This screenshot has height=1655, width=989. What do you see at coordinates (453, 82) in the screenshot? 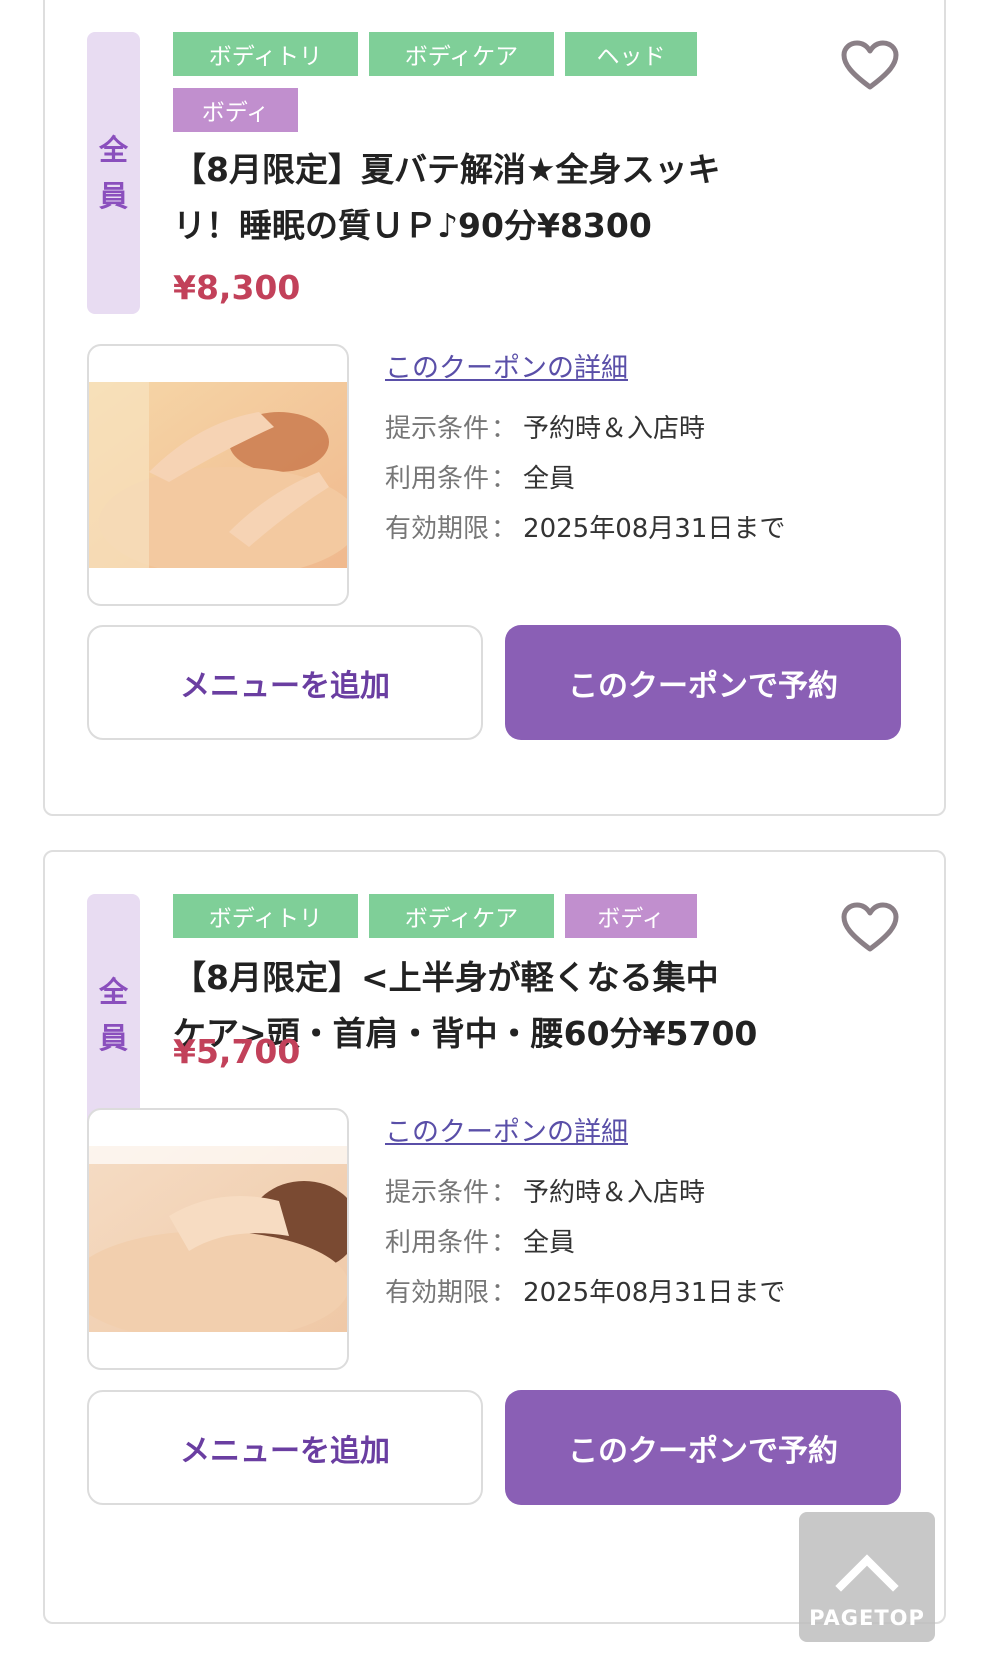
I see `tag-list: ボディトリ ボディケア ヘッド ボディ` at bounding box center [453, 82].